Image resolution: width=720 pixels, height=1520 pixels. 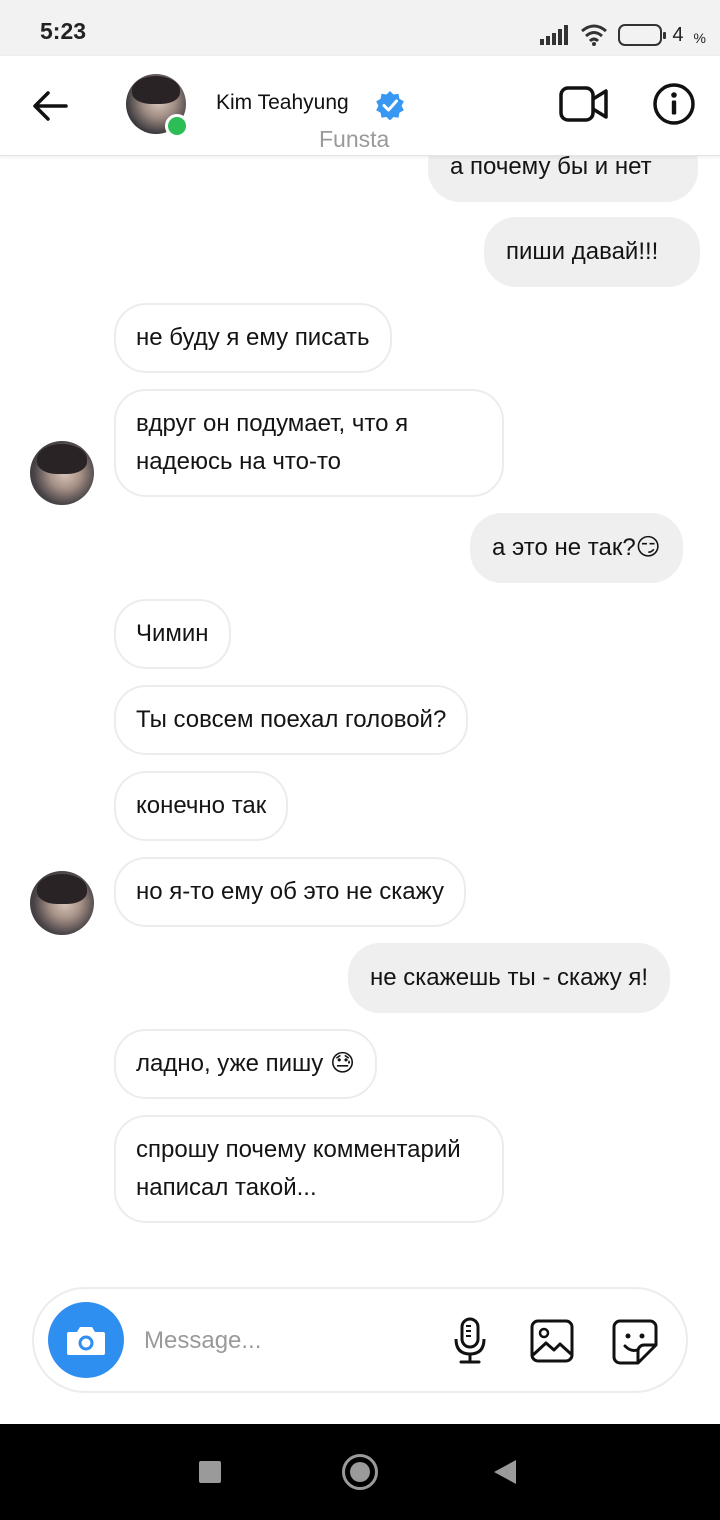 I want to click on voice-message-button, so click(x=470, y=1343).